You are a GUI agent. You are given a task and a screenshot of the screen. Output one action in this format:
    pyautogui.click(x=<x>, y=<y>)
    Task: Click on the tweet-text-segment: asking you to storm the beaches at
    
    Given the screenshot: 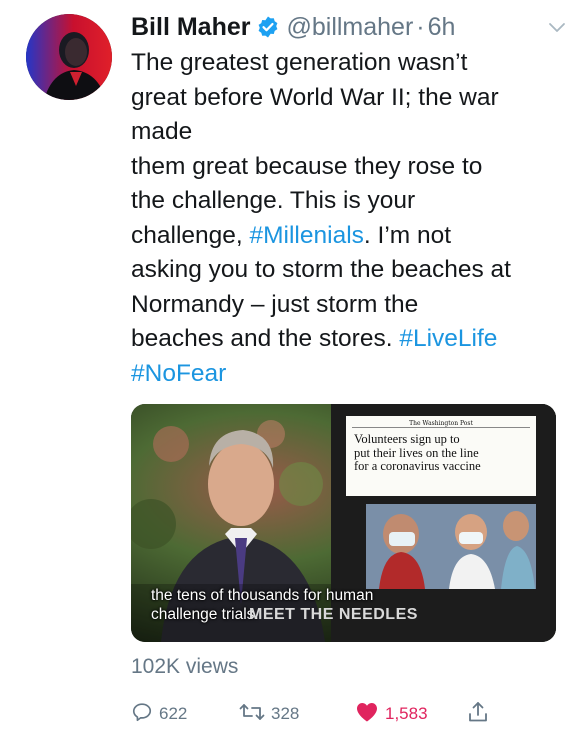 What is the action you would take?
    pyautogui.click(x=321, y=269)
    